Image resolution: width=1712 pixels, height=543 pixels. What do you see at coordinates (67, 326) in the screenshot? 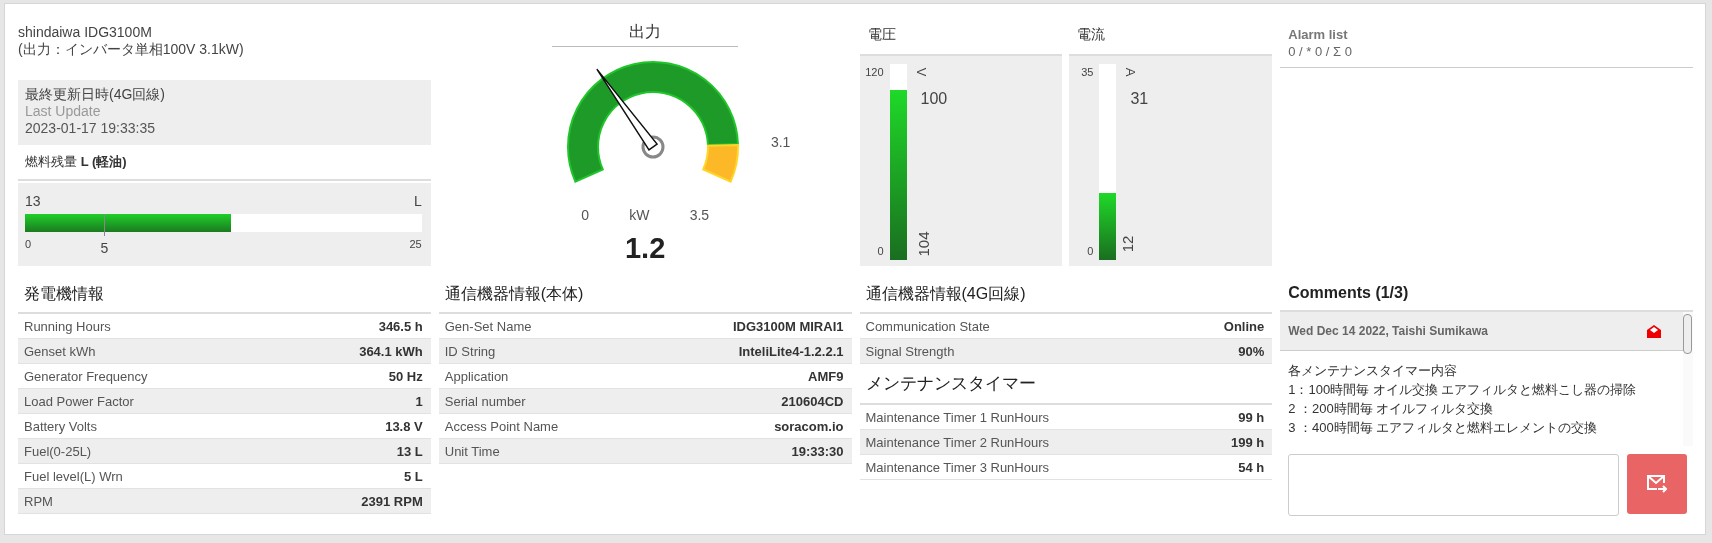
I see `row-label: Running Hours` at bounding box center [67, 326].